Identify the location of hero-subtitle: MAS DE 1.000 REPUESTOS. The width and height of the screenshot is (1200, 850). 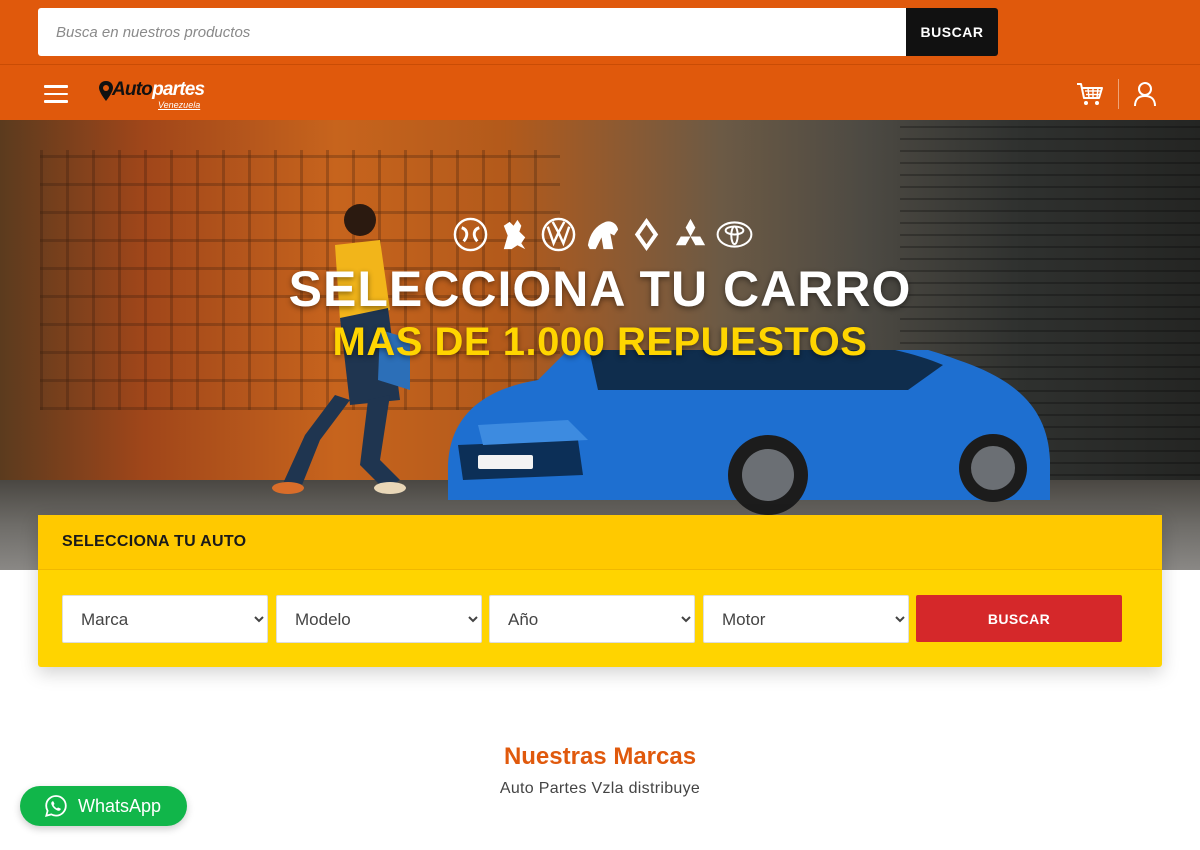
(600, 342).